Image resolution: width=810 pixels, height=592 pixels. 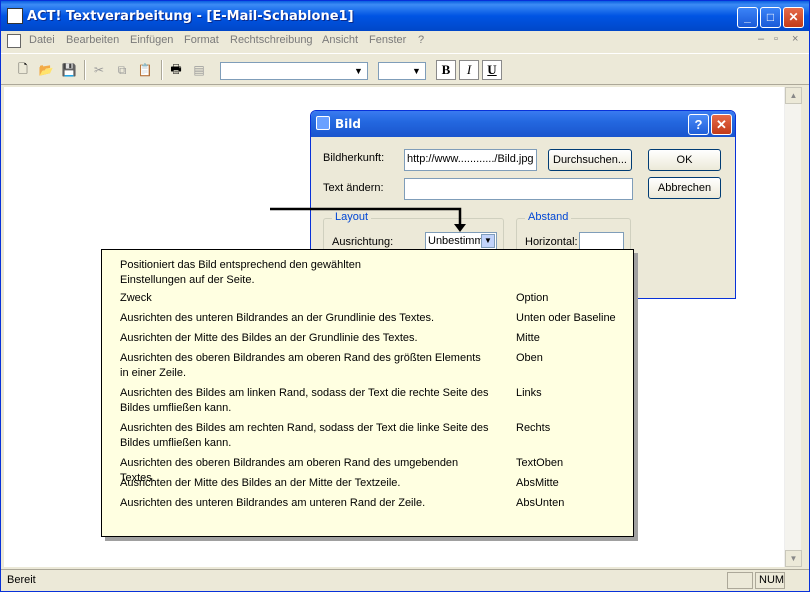 What do you see at coordinates (747, 17) in the screenshot?
I see `minimize-button: _` at bounding box center [747, 17].